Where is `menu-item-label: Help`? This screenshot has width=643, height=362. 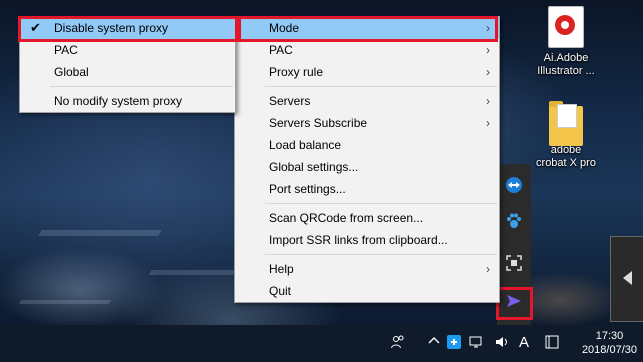
menu-item-label: Help is located at coordinates (281, 269).